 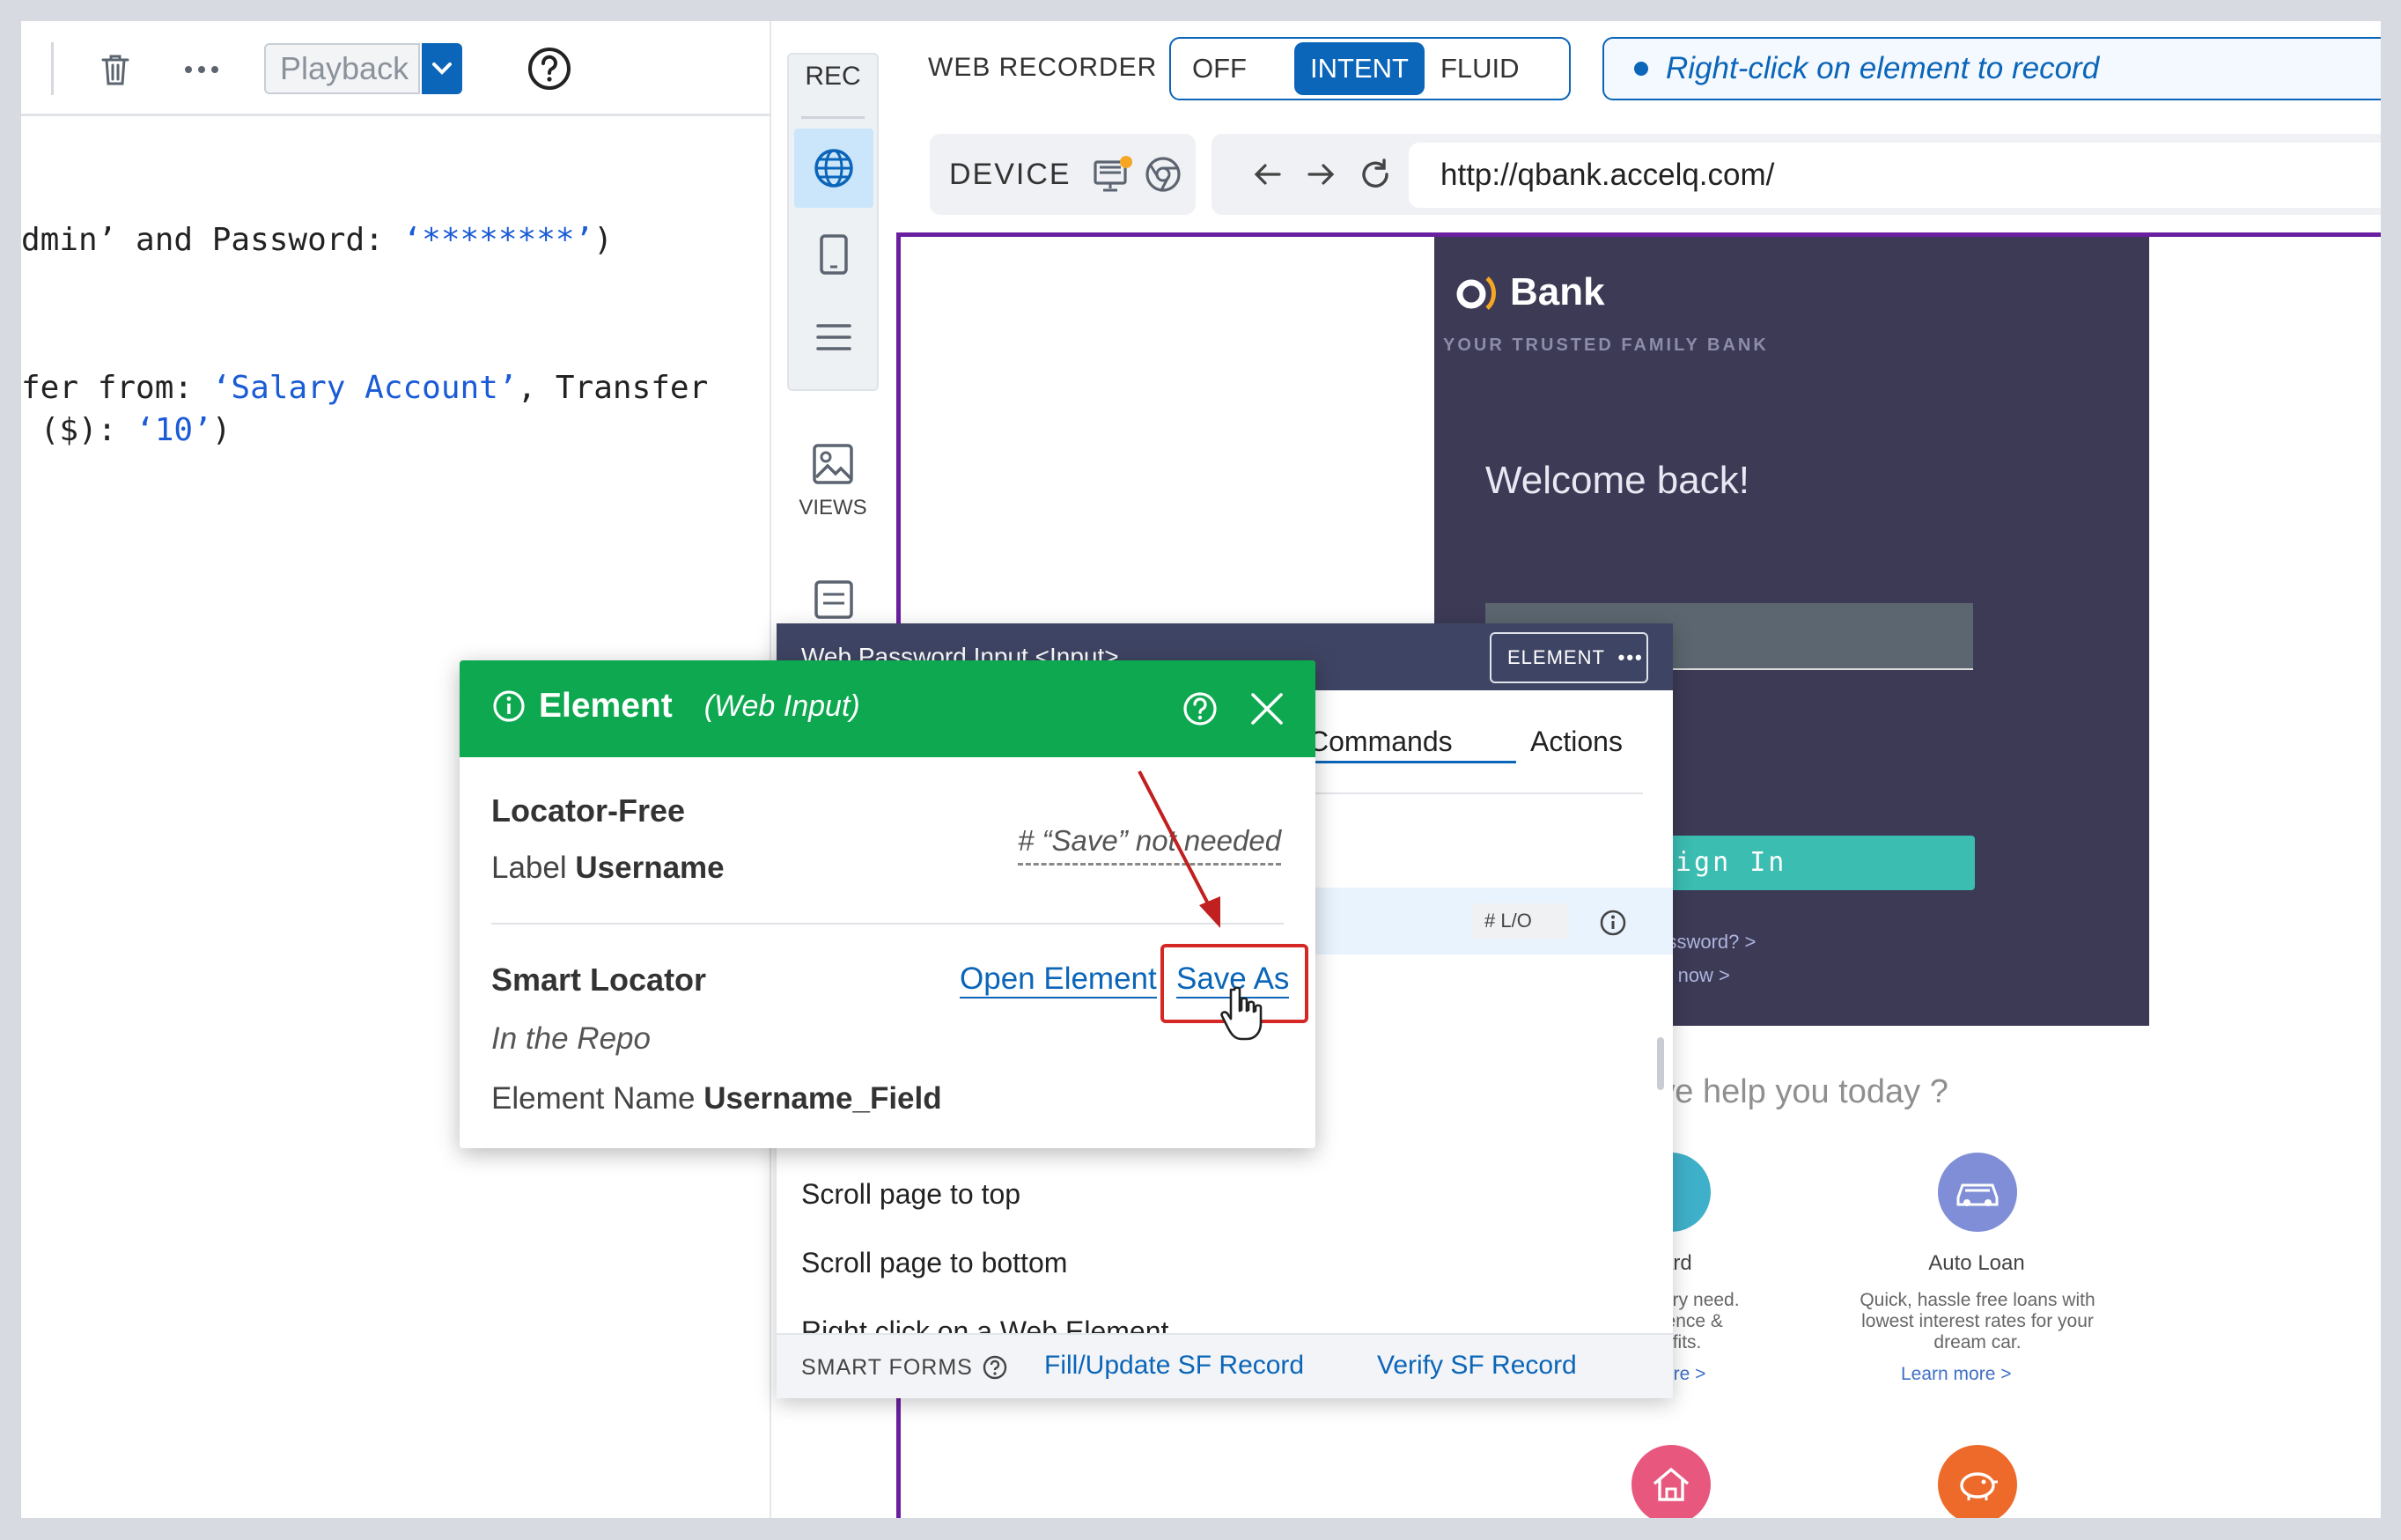 I want to click on tab-commands: Commands, so click(x=1380, y=742).